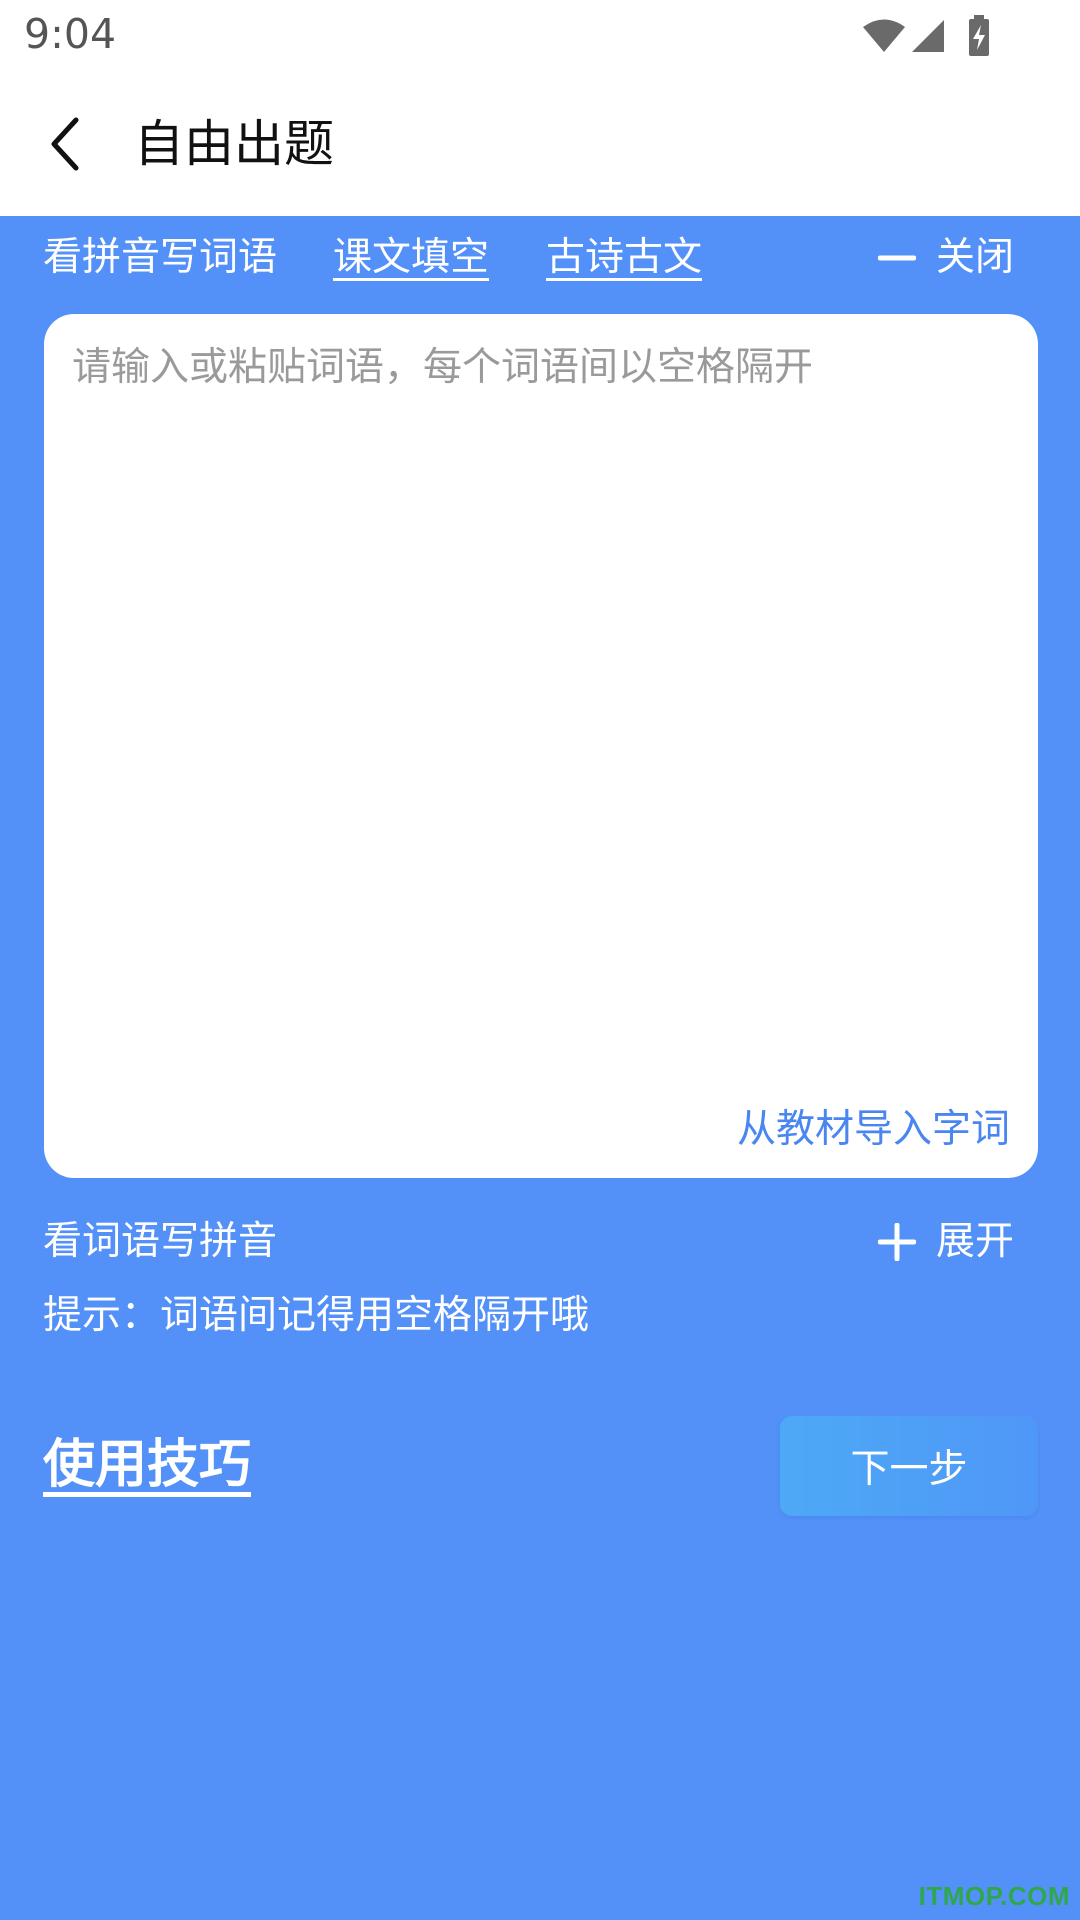 The width and height of the screenshot is (1080, 1920). Describe the element at coordinates (873, 1130) in the screenshot. I see `import-from-textbook-link: 从教材导入字词` at that location.